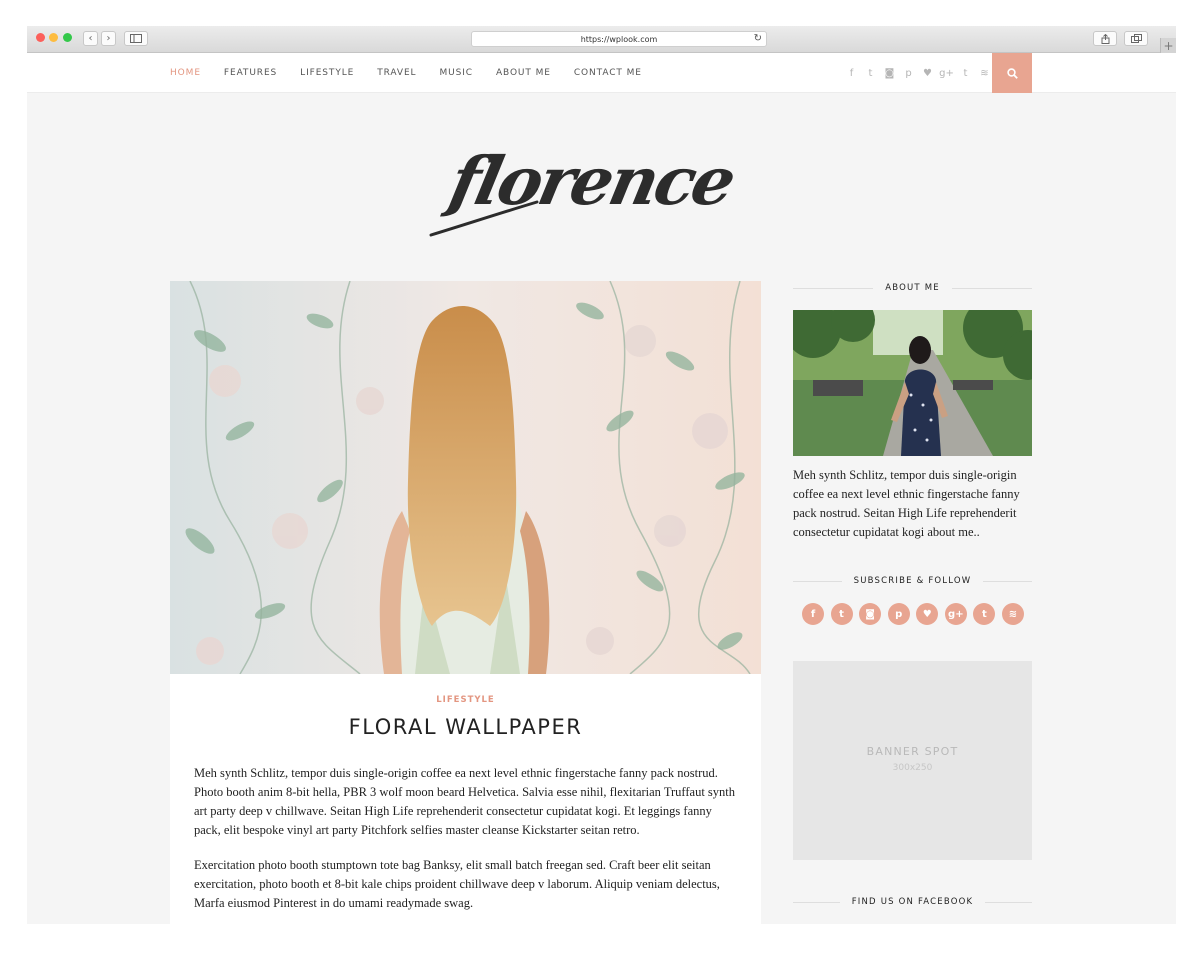  What do you see at coordinates (758, 38) in the screenshot?
I see `reload-icon: ↻` at bounding box center [758, 38].